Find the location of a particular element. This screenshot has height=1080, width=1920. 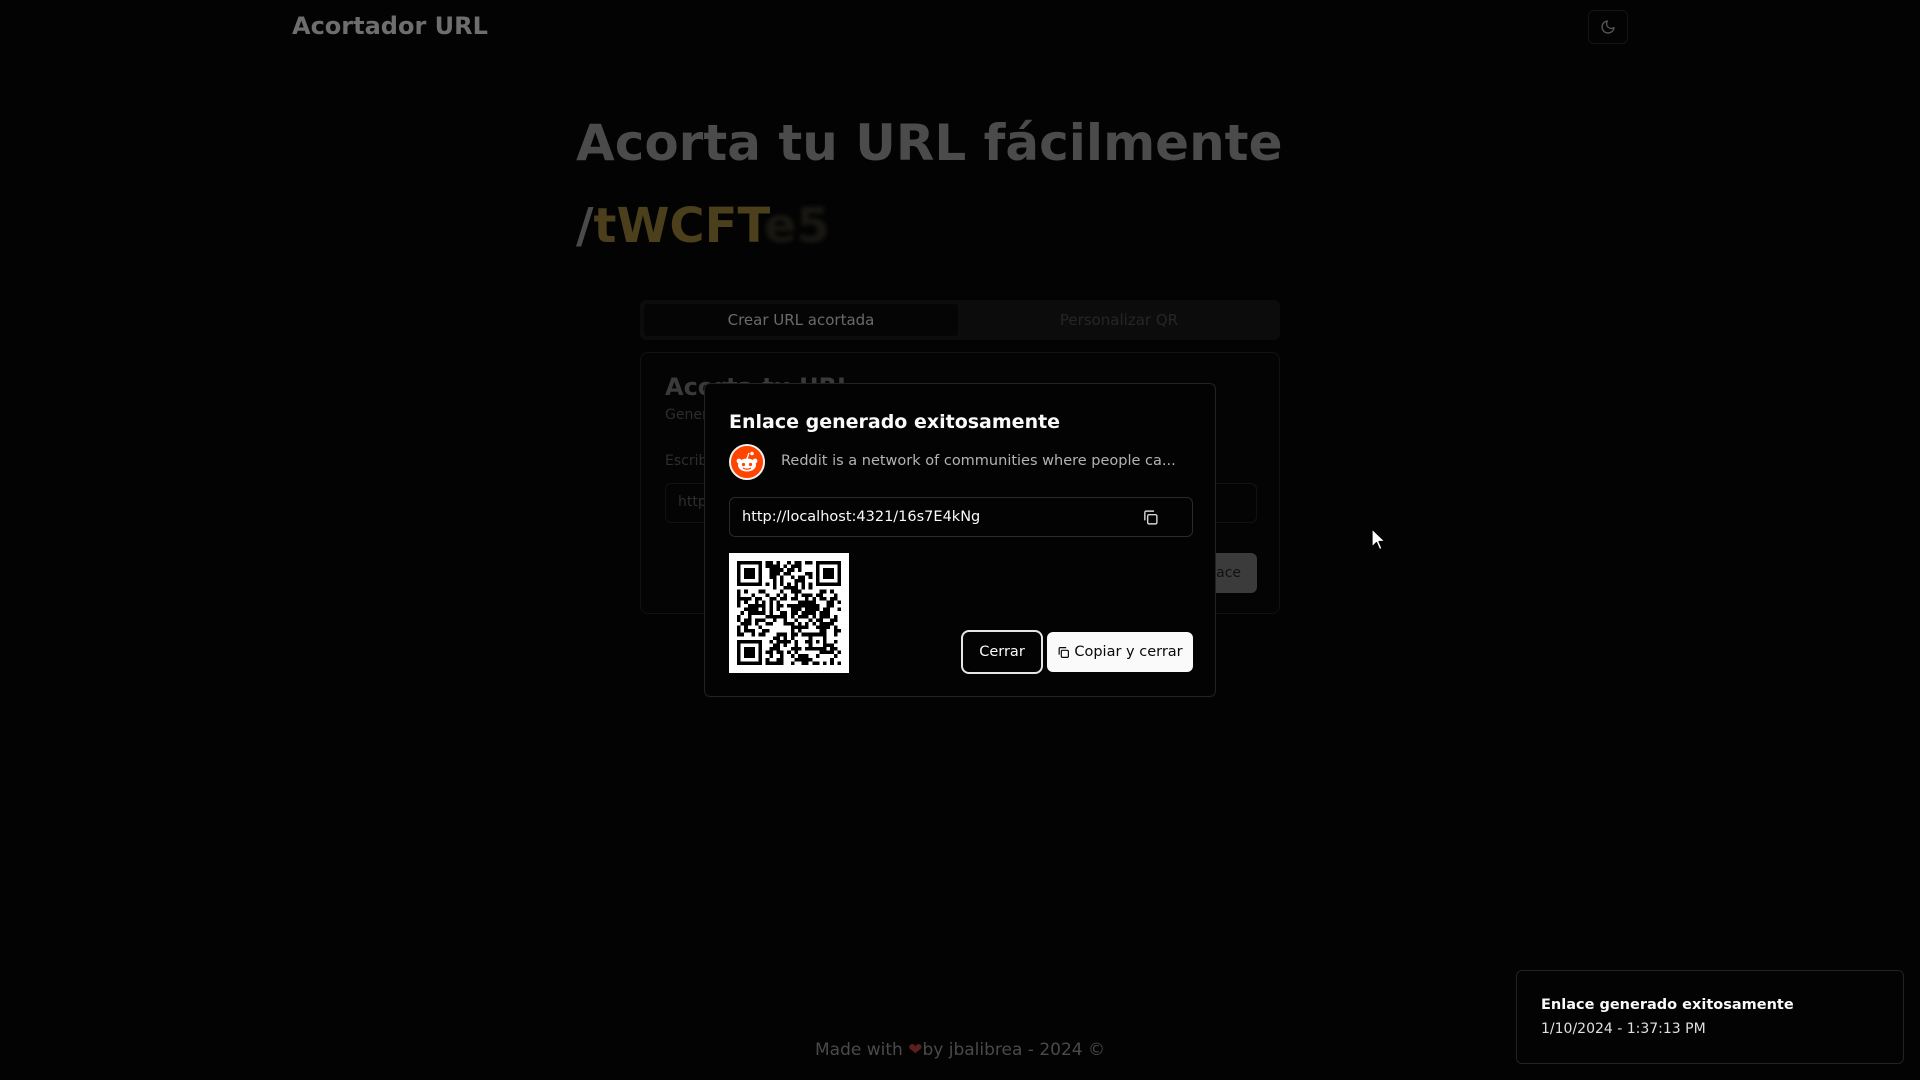

header: Acortador URL is located at coordinates (960, 28).